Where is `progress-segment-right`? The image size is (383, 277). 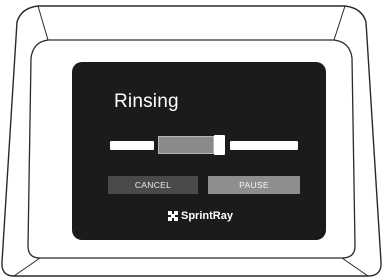
progress-segment-right is located at coordinates (264, 145).